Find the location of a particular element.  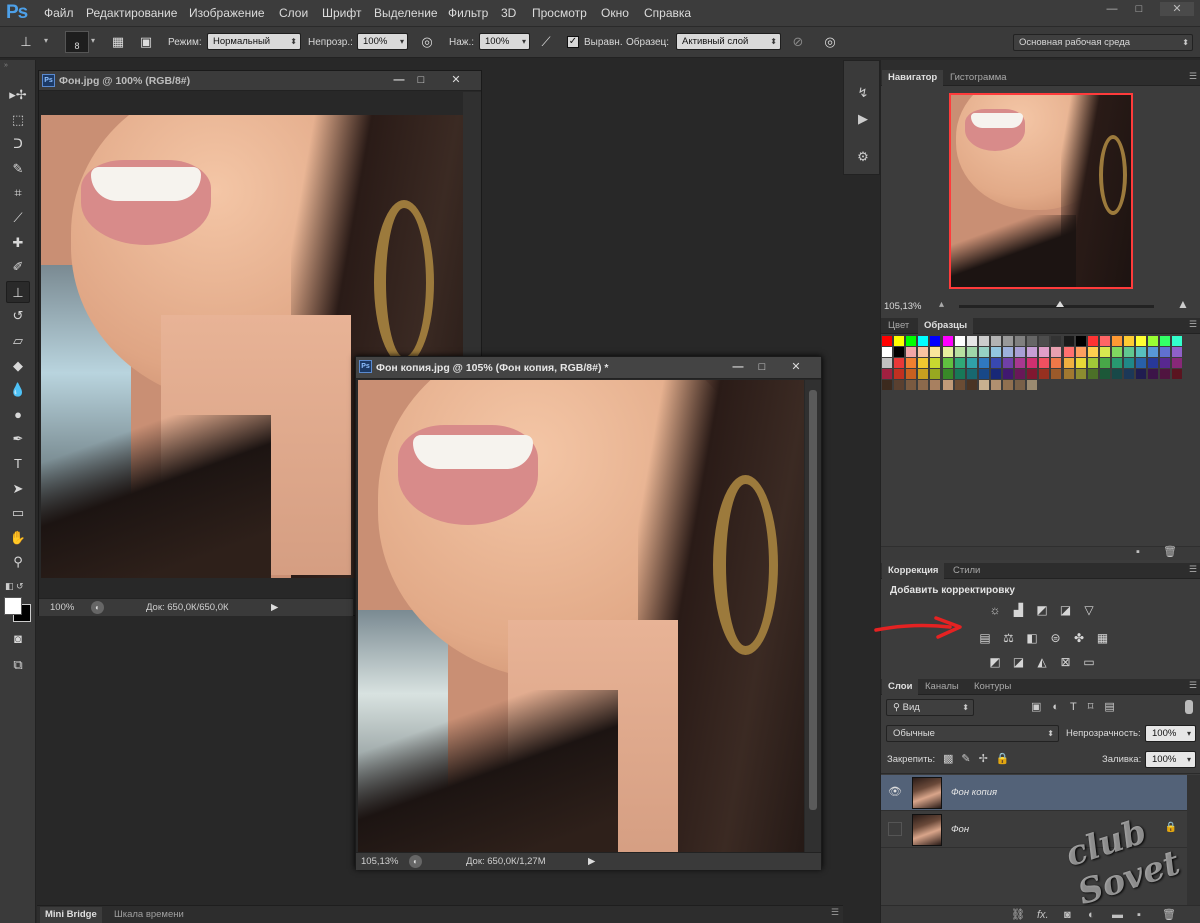

scrollbar-thumb is located at coordinates (813, 600).